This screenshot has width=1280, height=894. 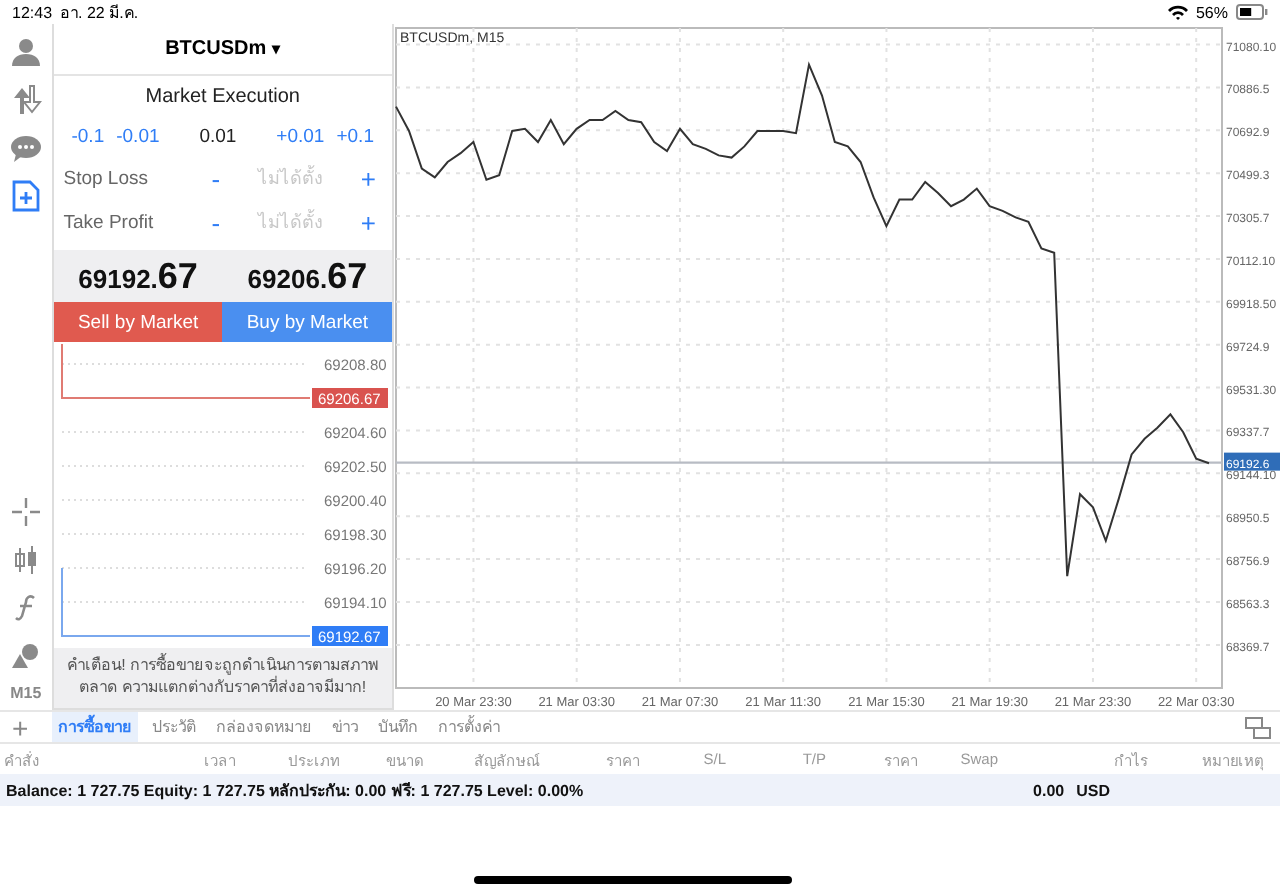 What do you see at coordinates (1049, 790) in the screenshot?
I see `total-profit: 0.00` at bounding box center [1049, 790].